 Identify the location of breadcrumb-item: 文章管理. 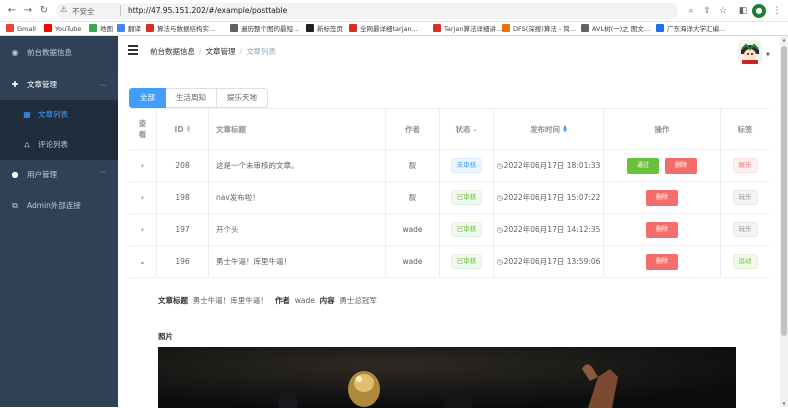
(221, 51).